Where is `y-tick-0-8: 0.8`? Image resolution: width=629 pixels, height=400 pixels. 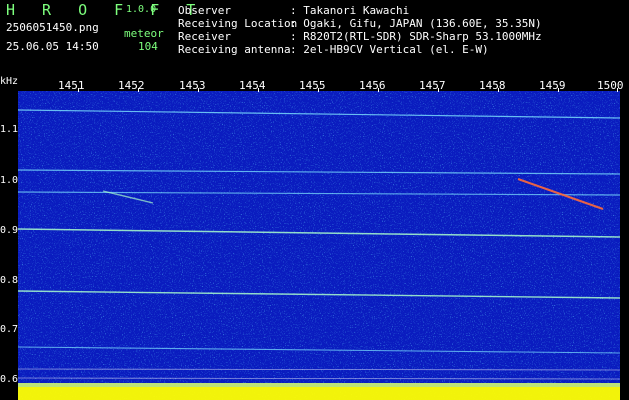
y-tick-0-8: 0.8 is located at coordinates (9, 280).